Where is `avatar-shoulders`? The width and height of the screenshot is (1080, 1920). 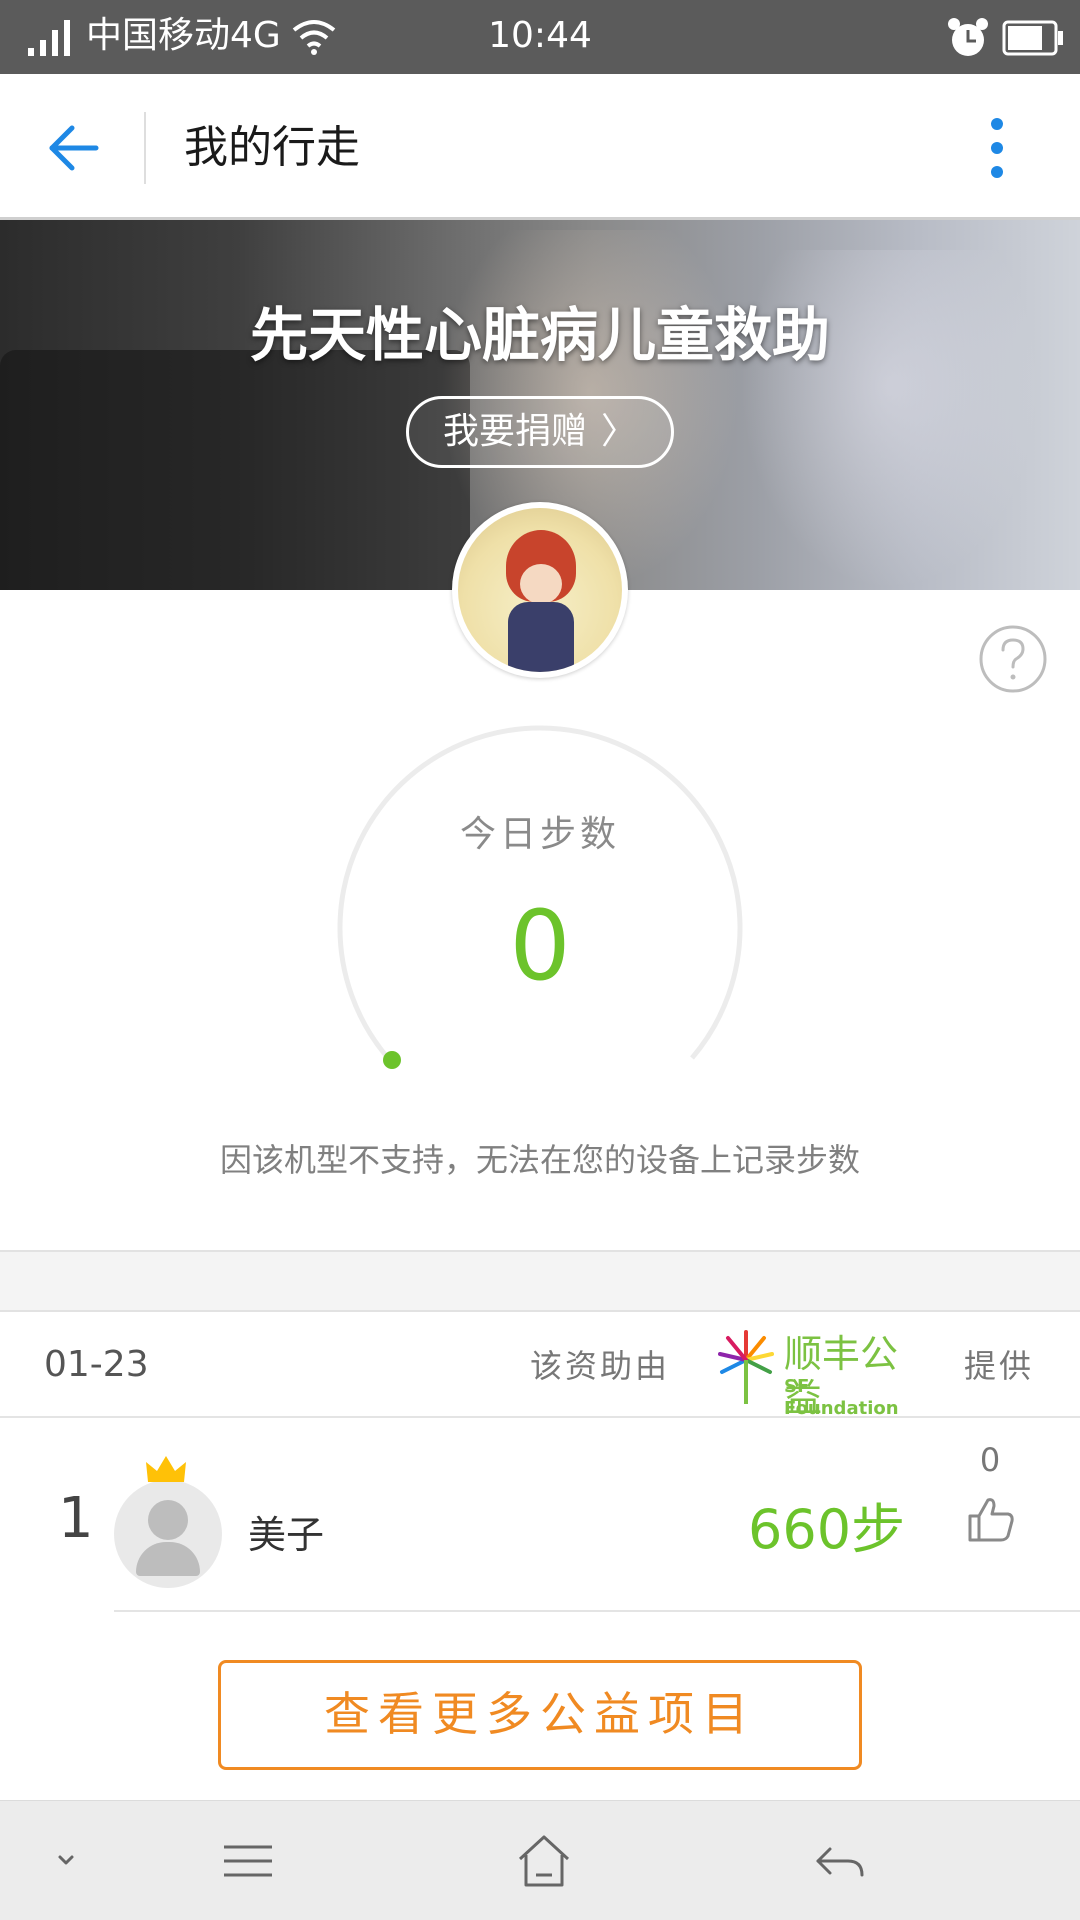 avatar-shoulders is located at coordinates (168, 1559).